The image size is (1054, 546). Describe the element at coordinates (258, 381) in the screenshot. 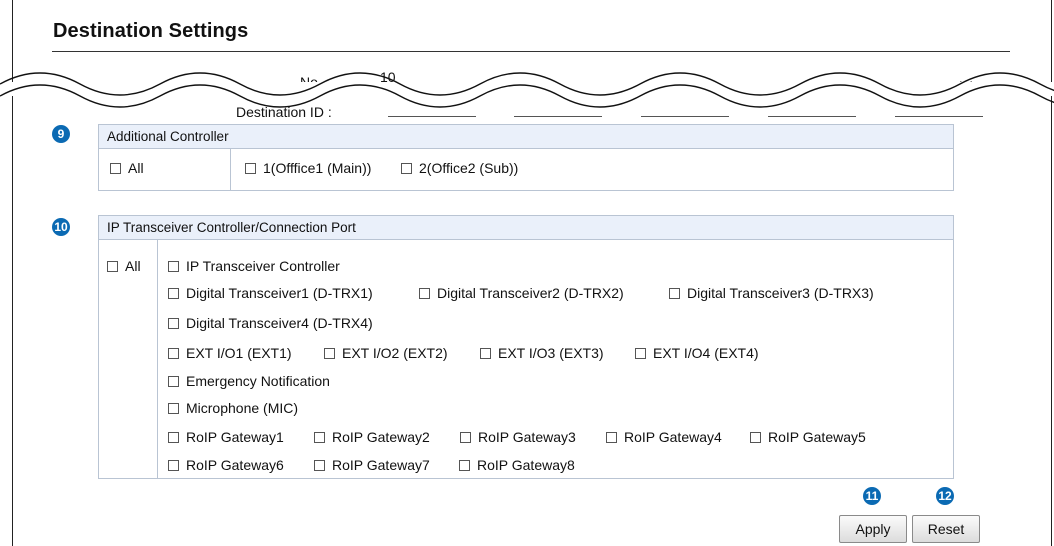

I see `checkbox-label: Emergency Notification` at that location.